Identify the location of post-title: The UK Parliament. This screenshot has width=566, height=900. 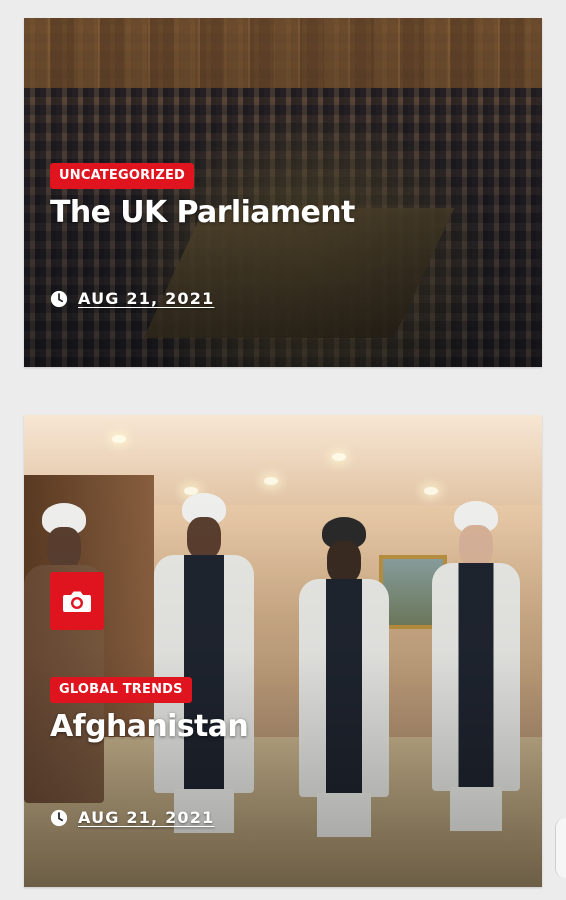
(286, 212).